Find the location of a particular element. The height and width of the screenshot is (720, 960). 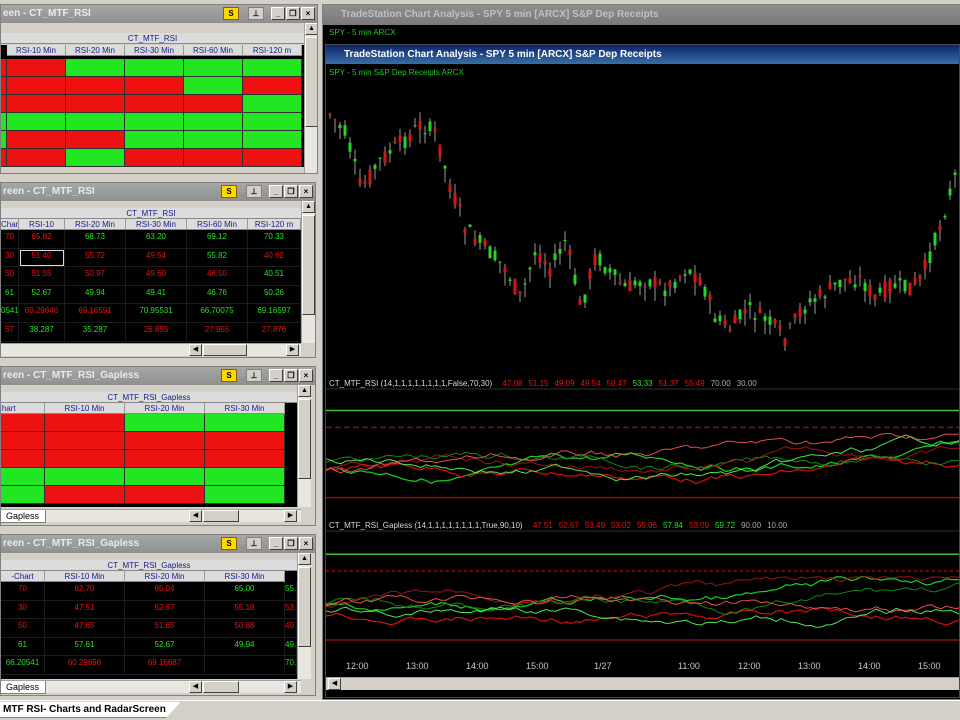

workspace-tab: MTF RSI- Charts and RadarScreen is located at coordinates (90, 710).